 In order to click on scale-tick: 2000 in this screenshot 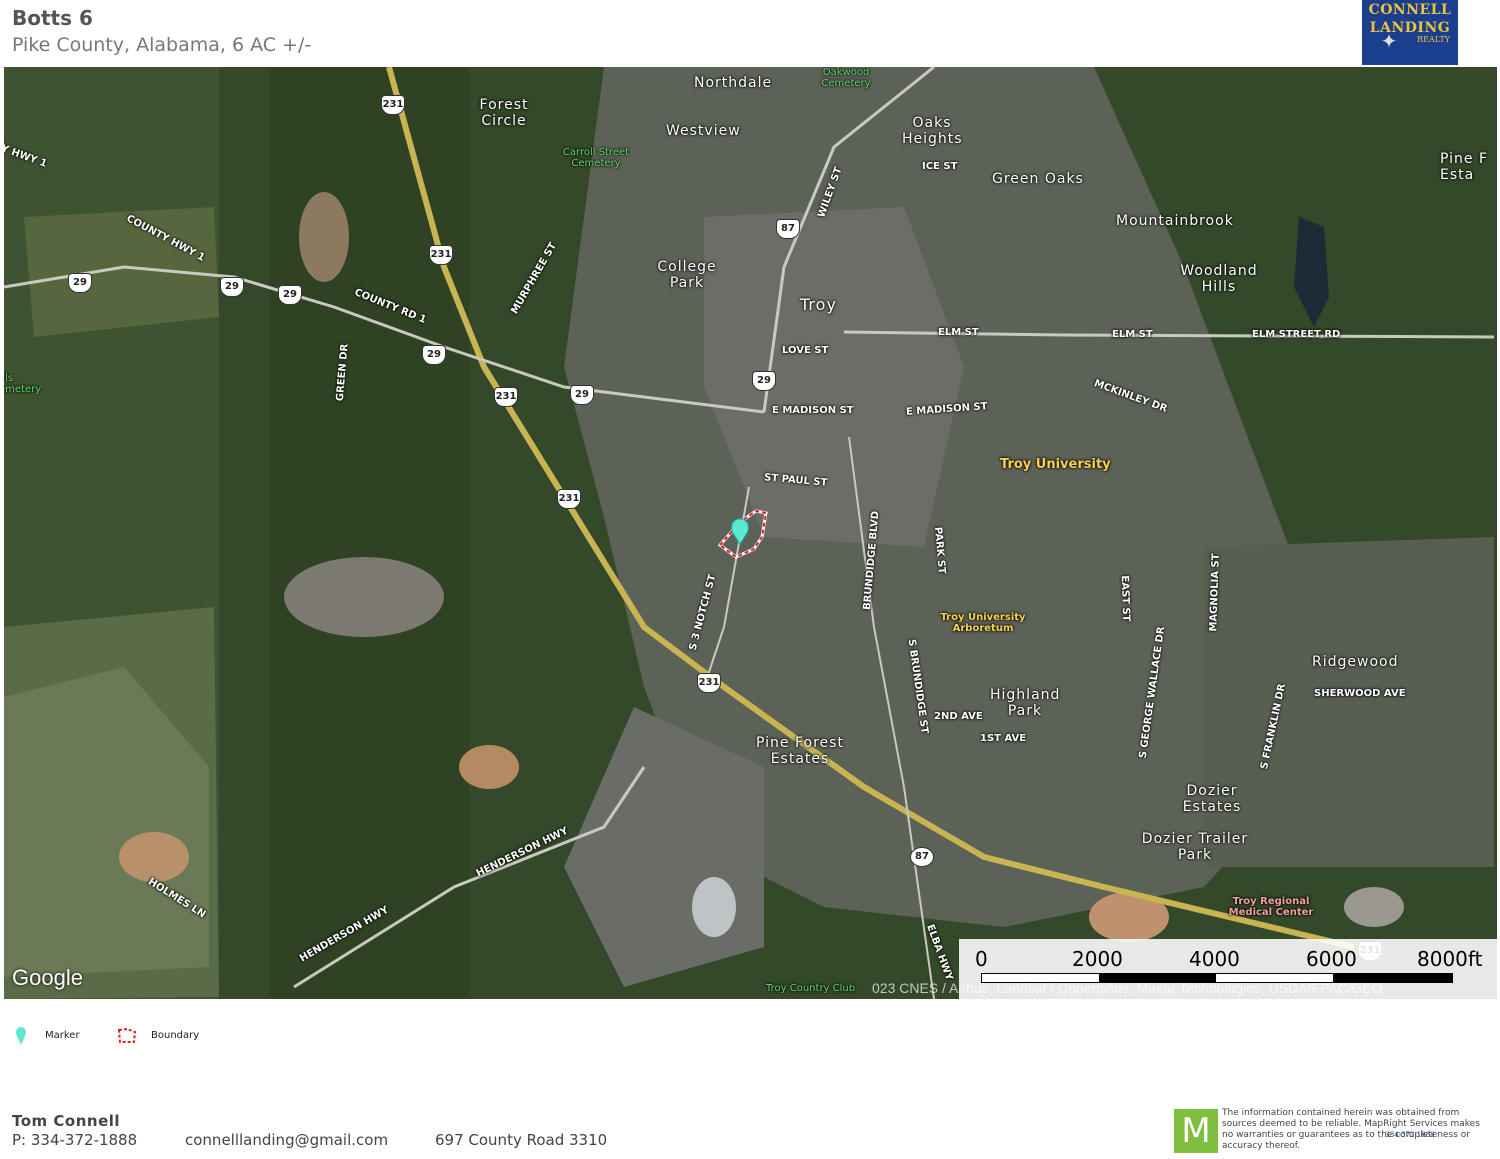, I will do `click(1097, 959)`.